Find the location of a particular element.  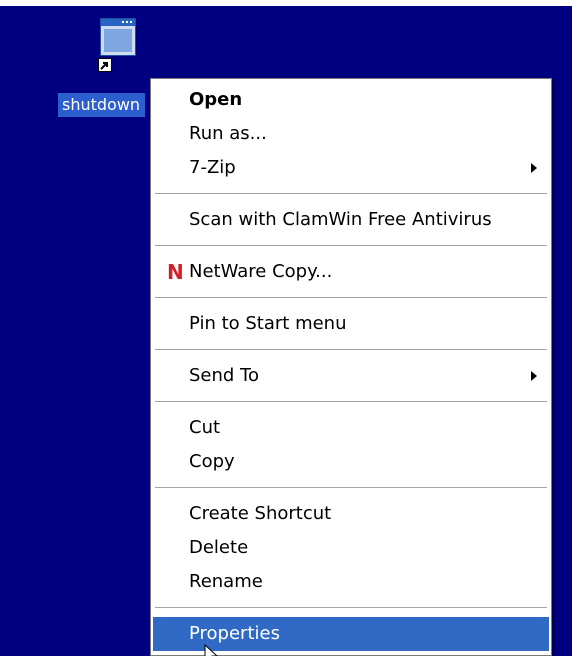

menu-item-pin-to-start-menu: Pin to Start menu is located at coordinates (351, 324).